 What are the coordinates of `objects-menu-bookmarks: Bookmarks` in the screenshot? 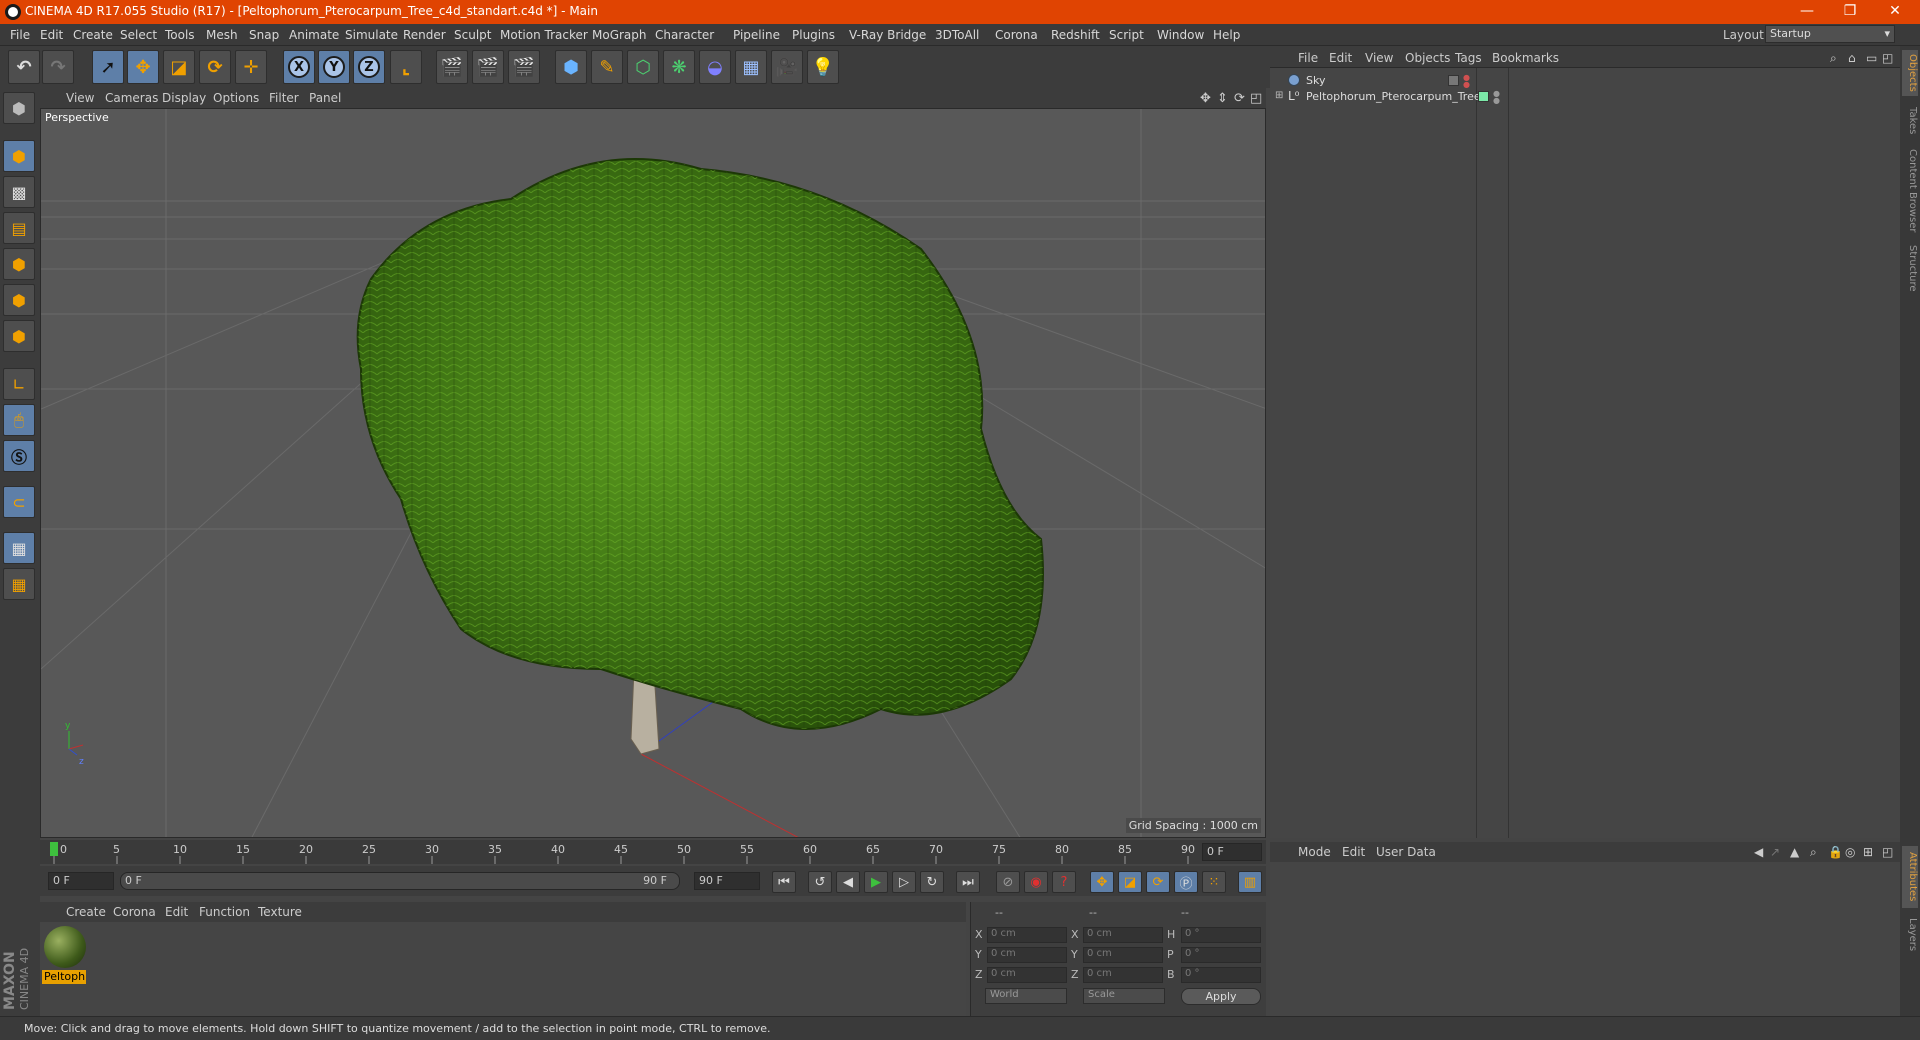 It's located at (1525, 58).